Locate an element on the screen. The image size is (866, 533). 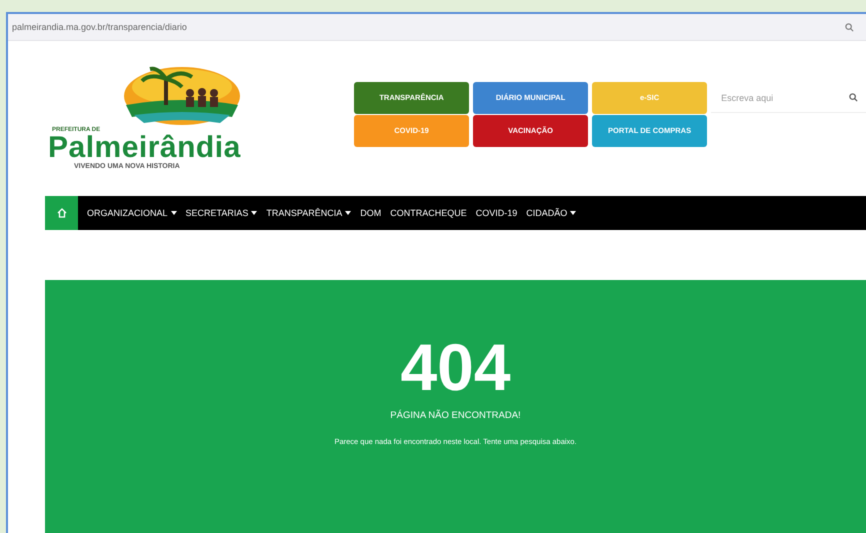
home-icon is located at coordinates (61, 213).